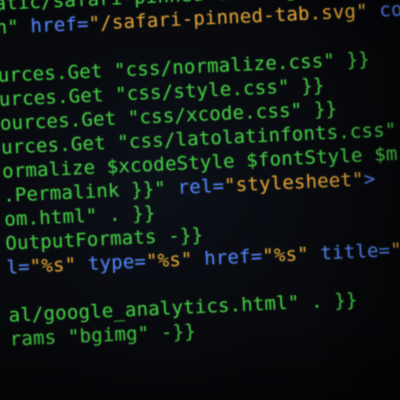 Image resolution: width=400 pixels, height=400 pixels. Describe the element at coordinates (201, 186) in the screenshot. I see `code-token: rel=` at that location.